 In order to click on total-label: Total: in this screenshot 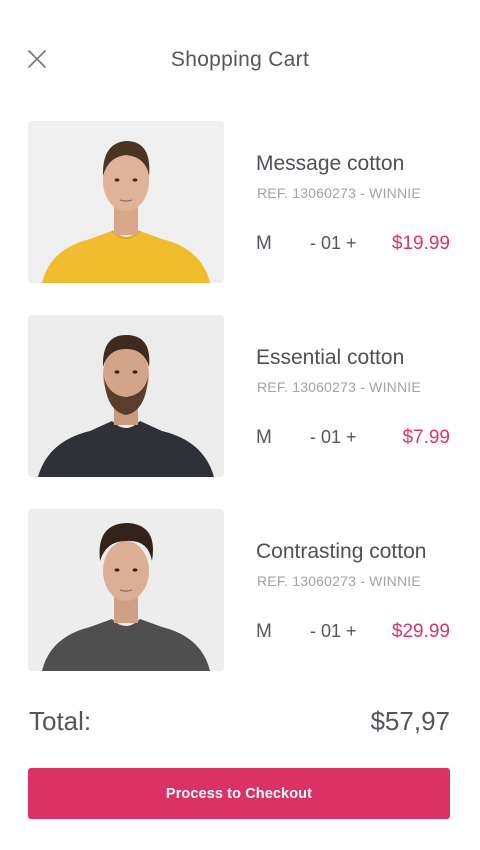, I will do `click(60, 721)`.